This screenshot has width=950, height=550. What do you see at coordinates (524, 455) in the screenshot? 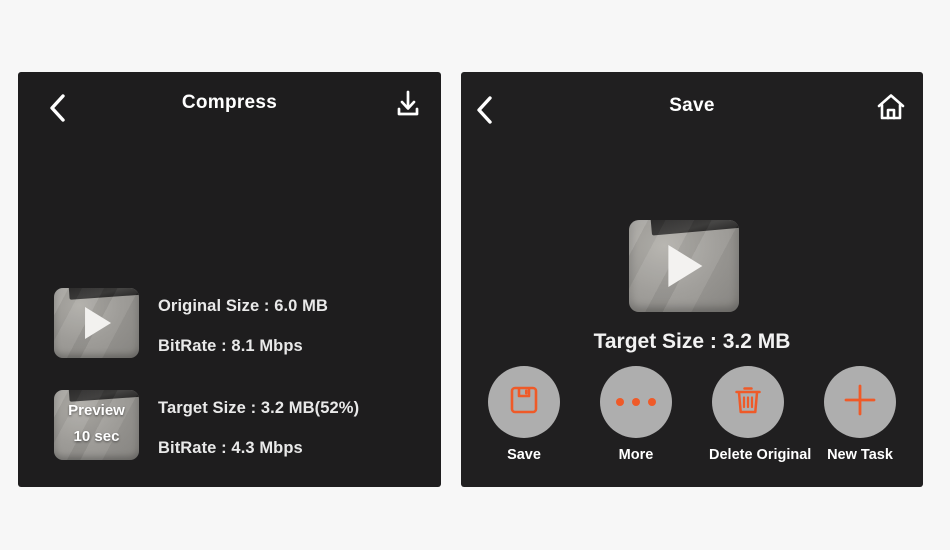
I see `save-button-label: Save` at bounding box center [524, 455].